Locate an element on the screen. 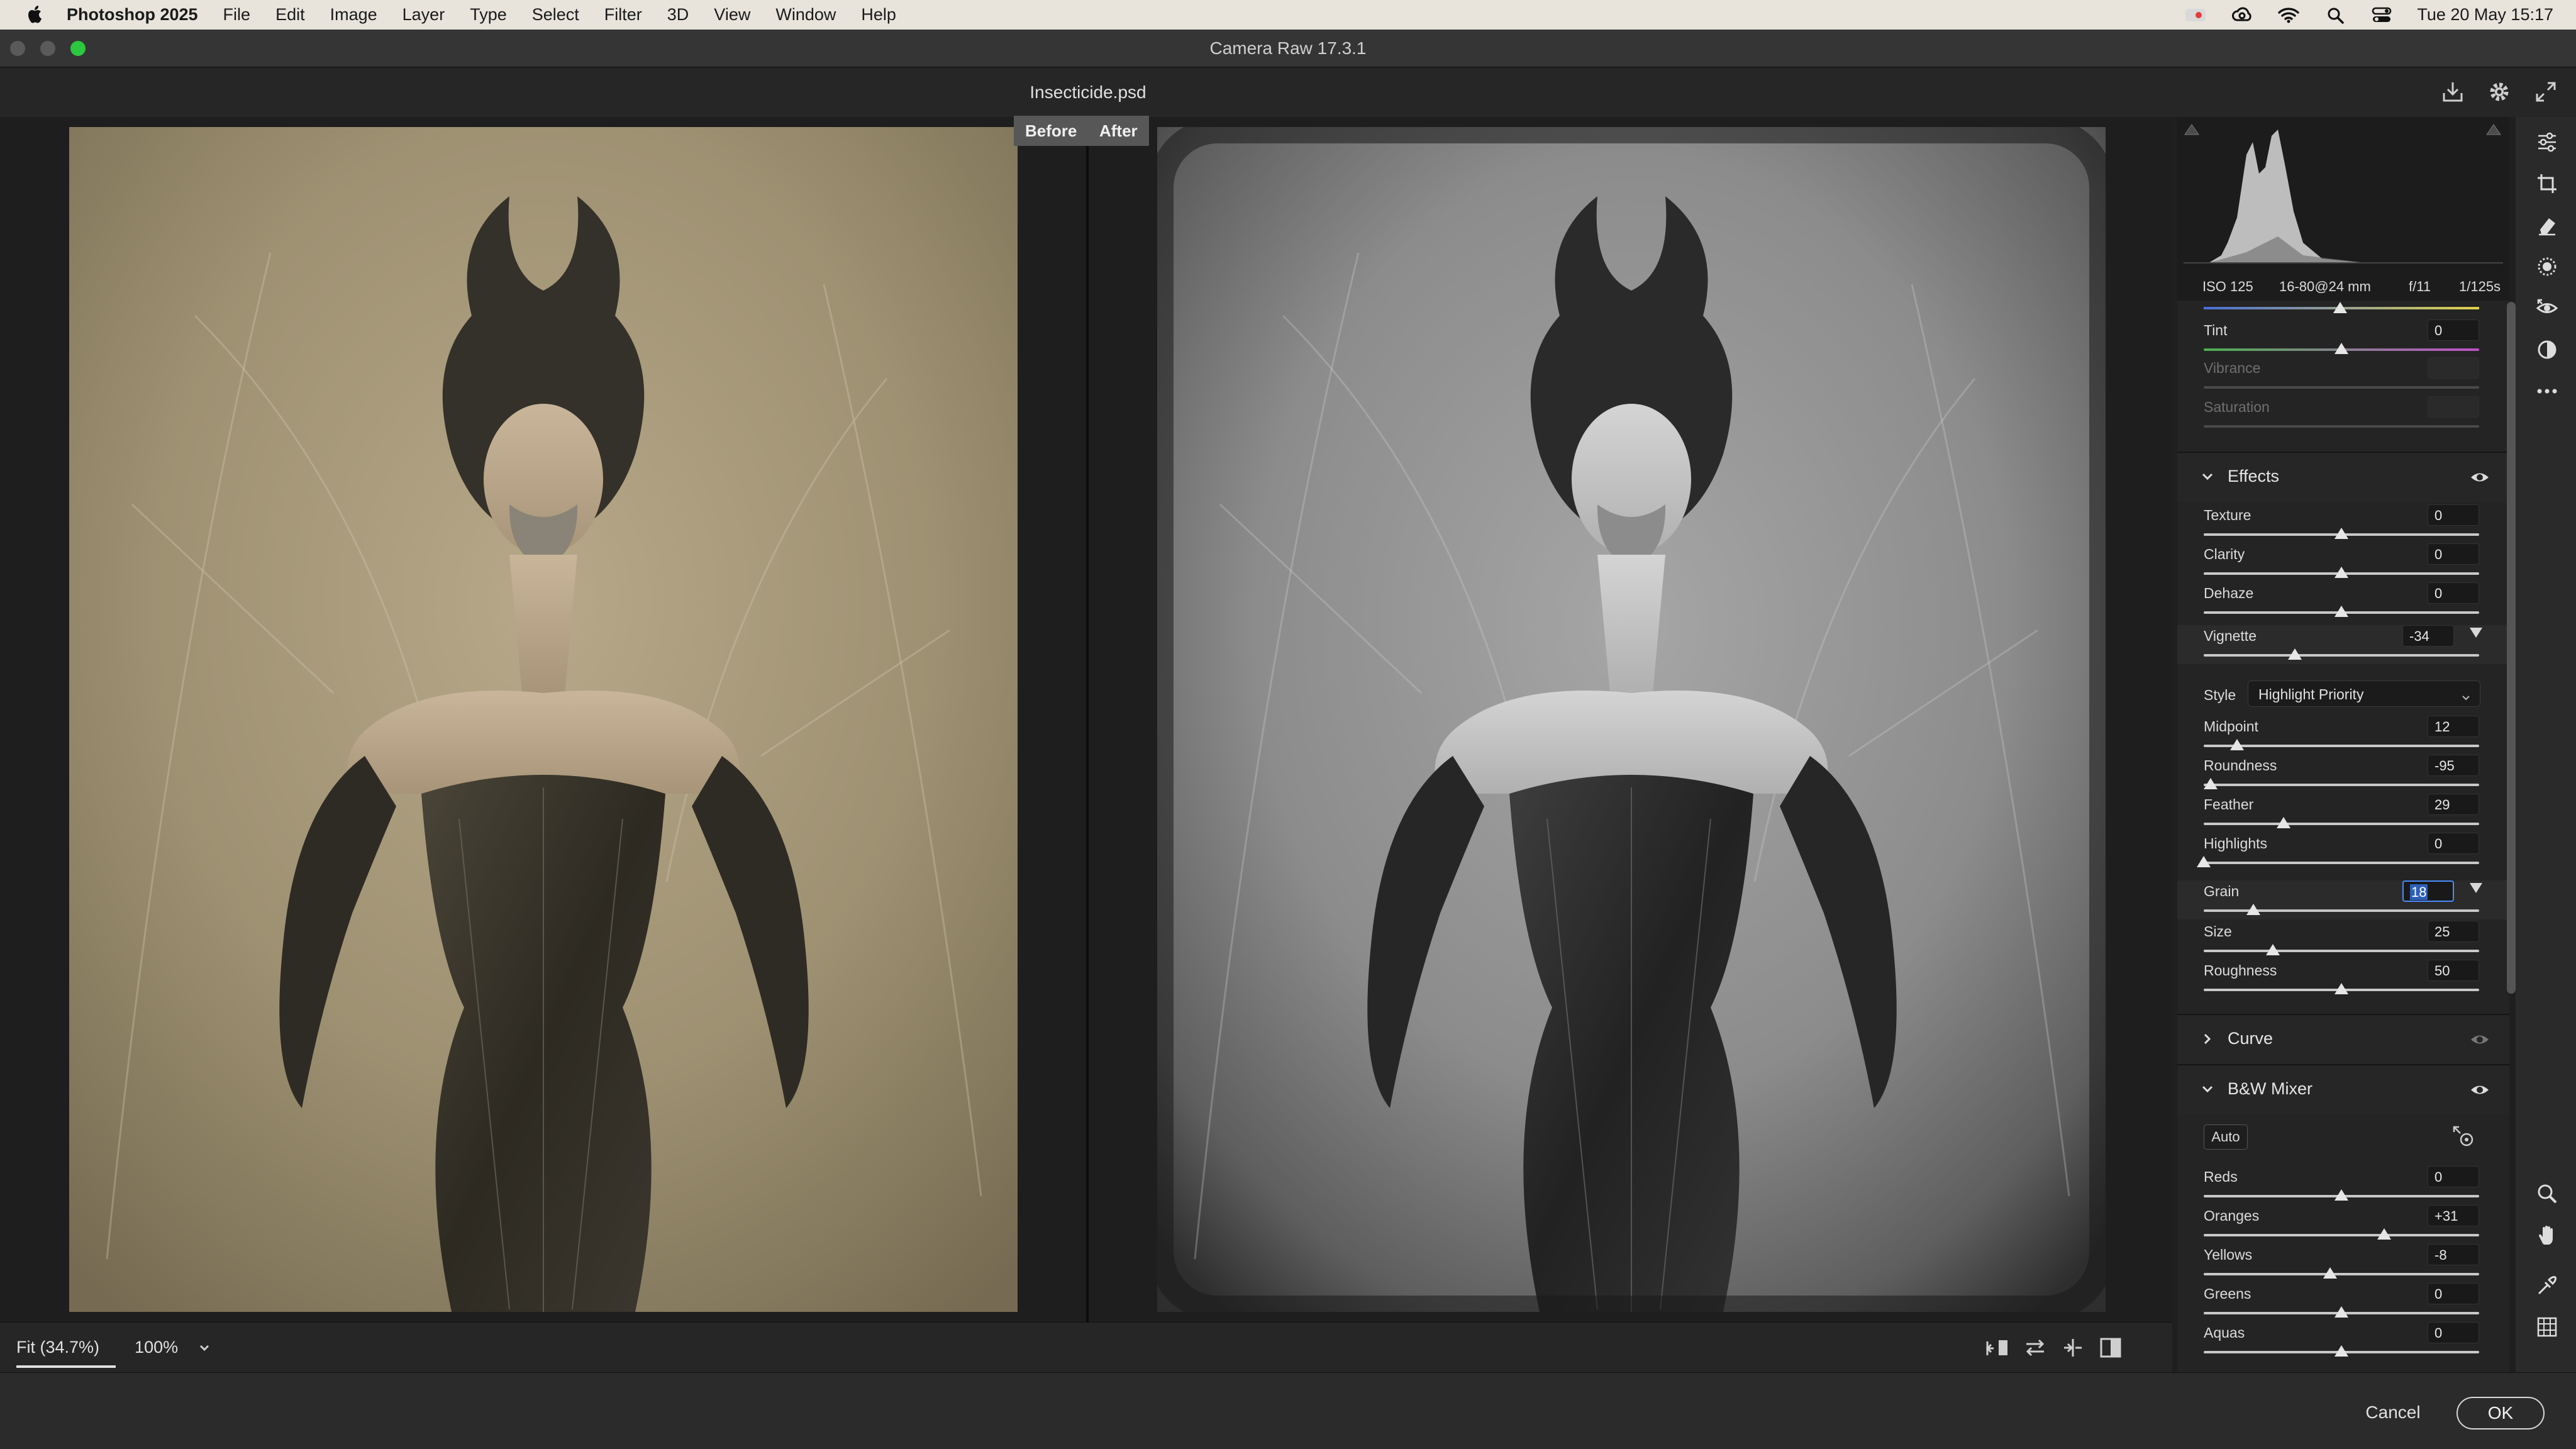 The height and width of the screenshot is (1449, 2576). slider-midpoint: Midpoint 12 is located at coordinates (2343, 735).